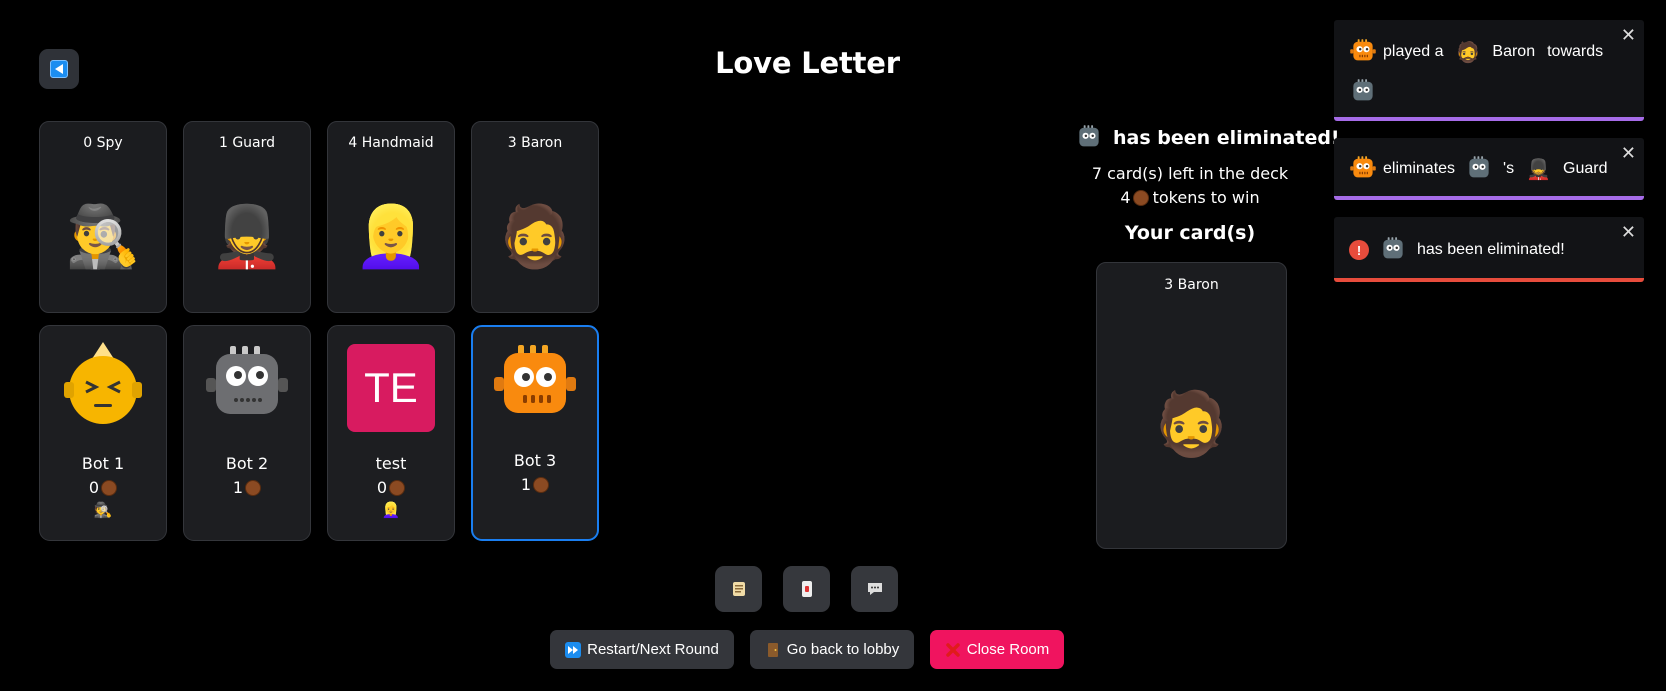  I want to click on toast-card-name: Guard, so click(1585, 168).